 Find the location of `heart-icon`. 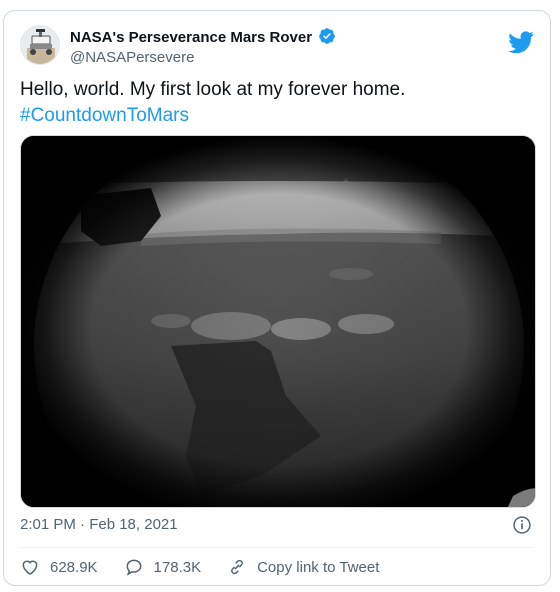

heart-icon is located at coordinates (30, 567).